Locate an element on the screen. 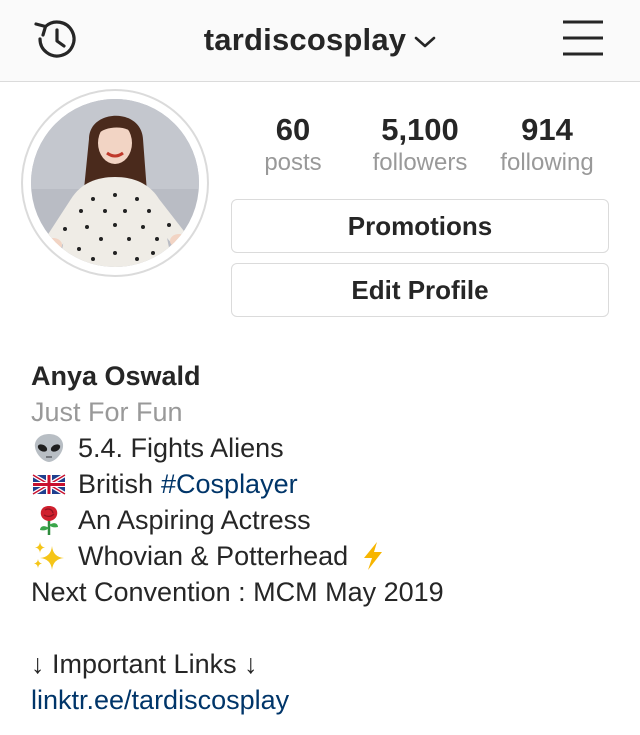  followers-count: 5,100 is located at coordinates (420, 129).